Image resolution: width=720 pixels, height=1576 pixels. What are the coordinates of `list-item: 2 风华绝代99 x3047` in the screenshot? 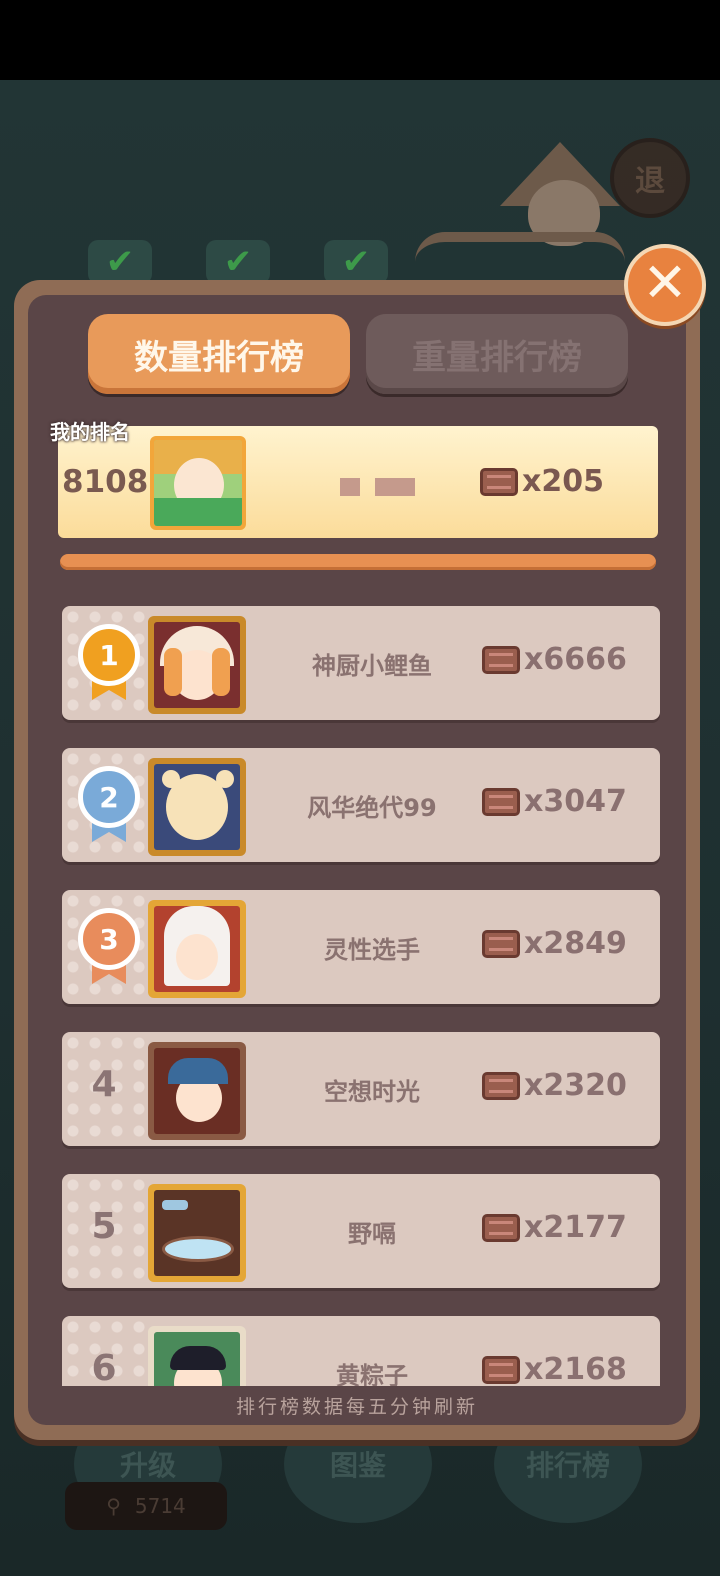 It's located at (361, 805).